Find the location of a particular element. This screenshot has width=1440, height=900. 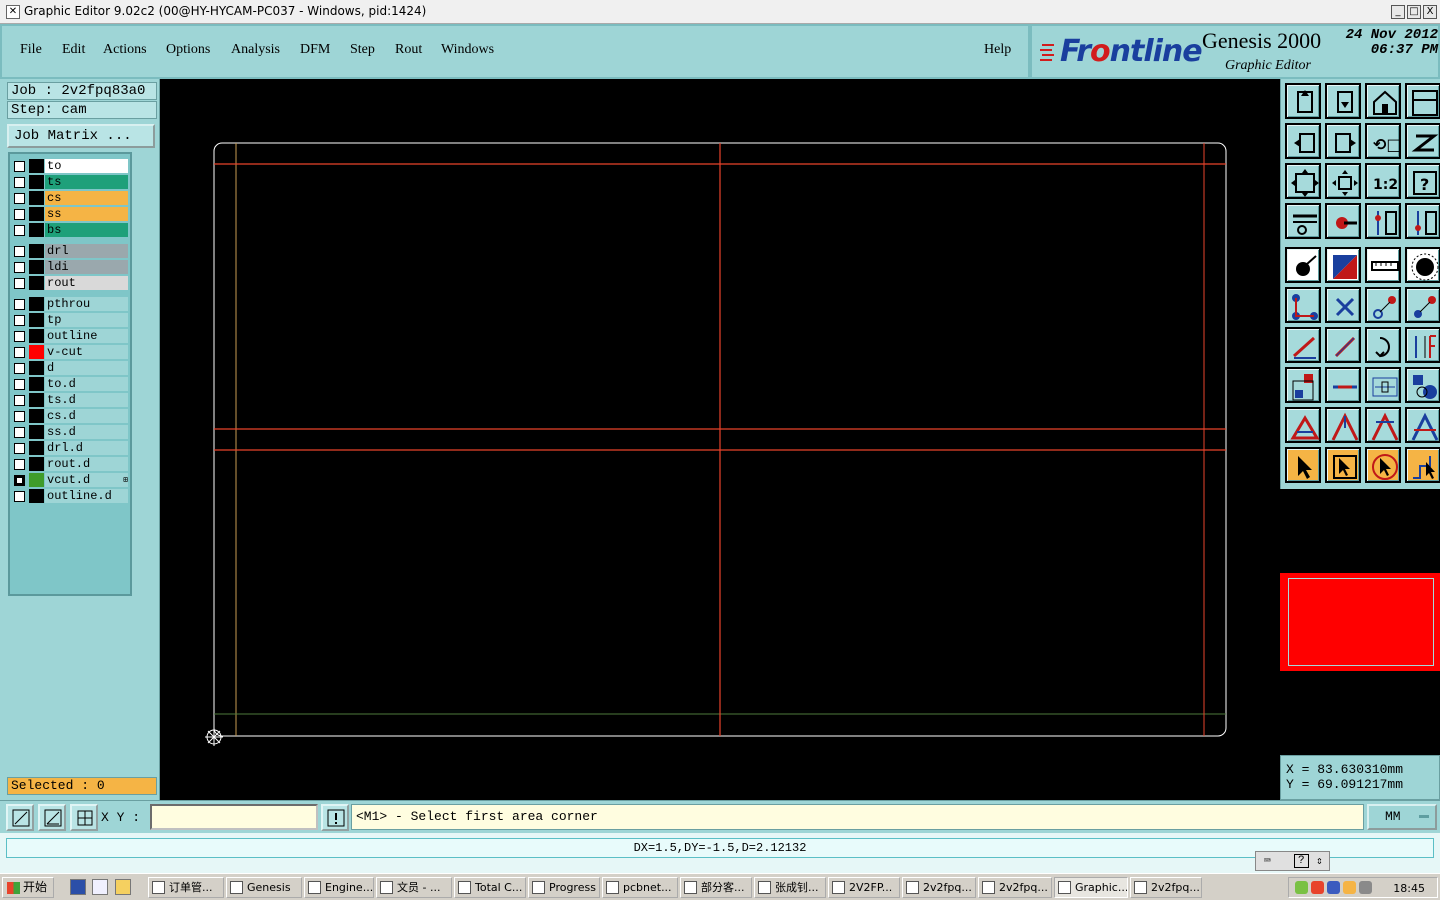

maximize-button: □ is located at coordinates (1414, 12).